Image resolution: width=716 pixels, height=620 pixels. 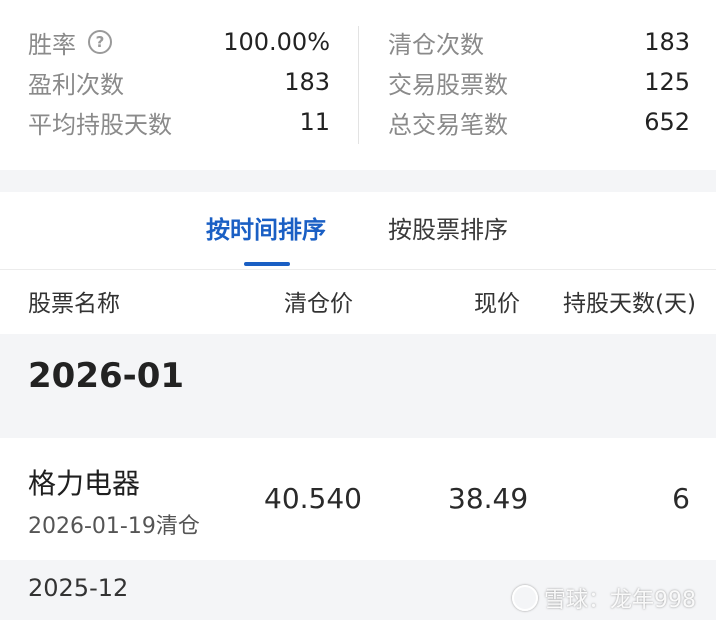 What do you see at coordinates (100, 124) in the screenshot?
I see `stat-label: 平均持股天数` at bounding box center [100, 124].